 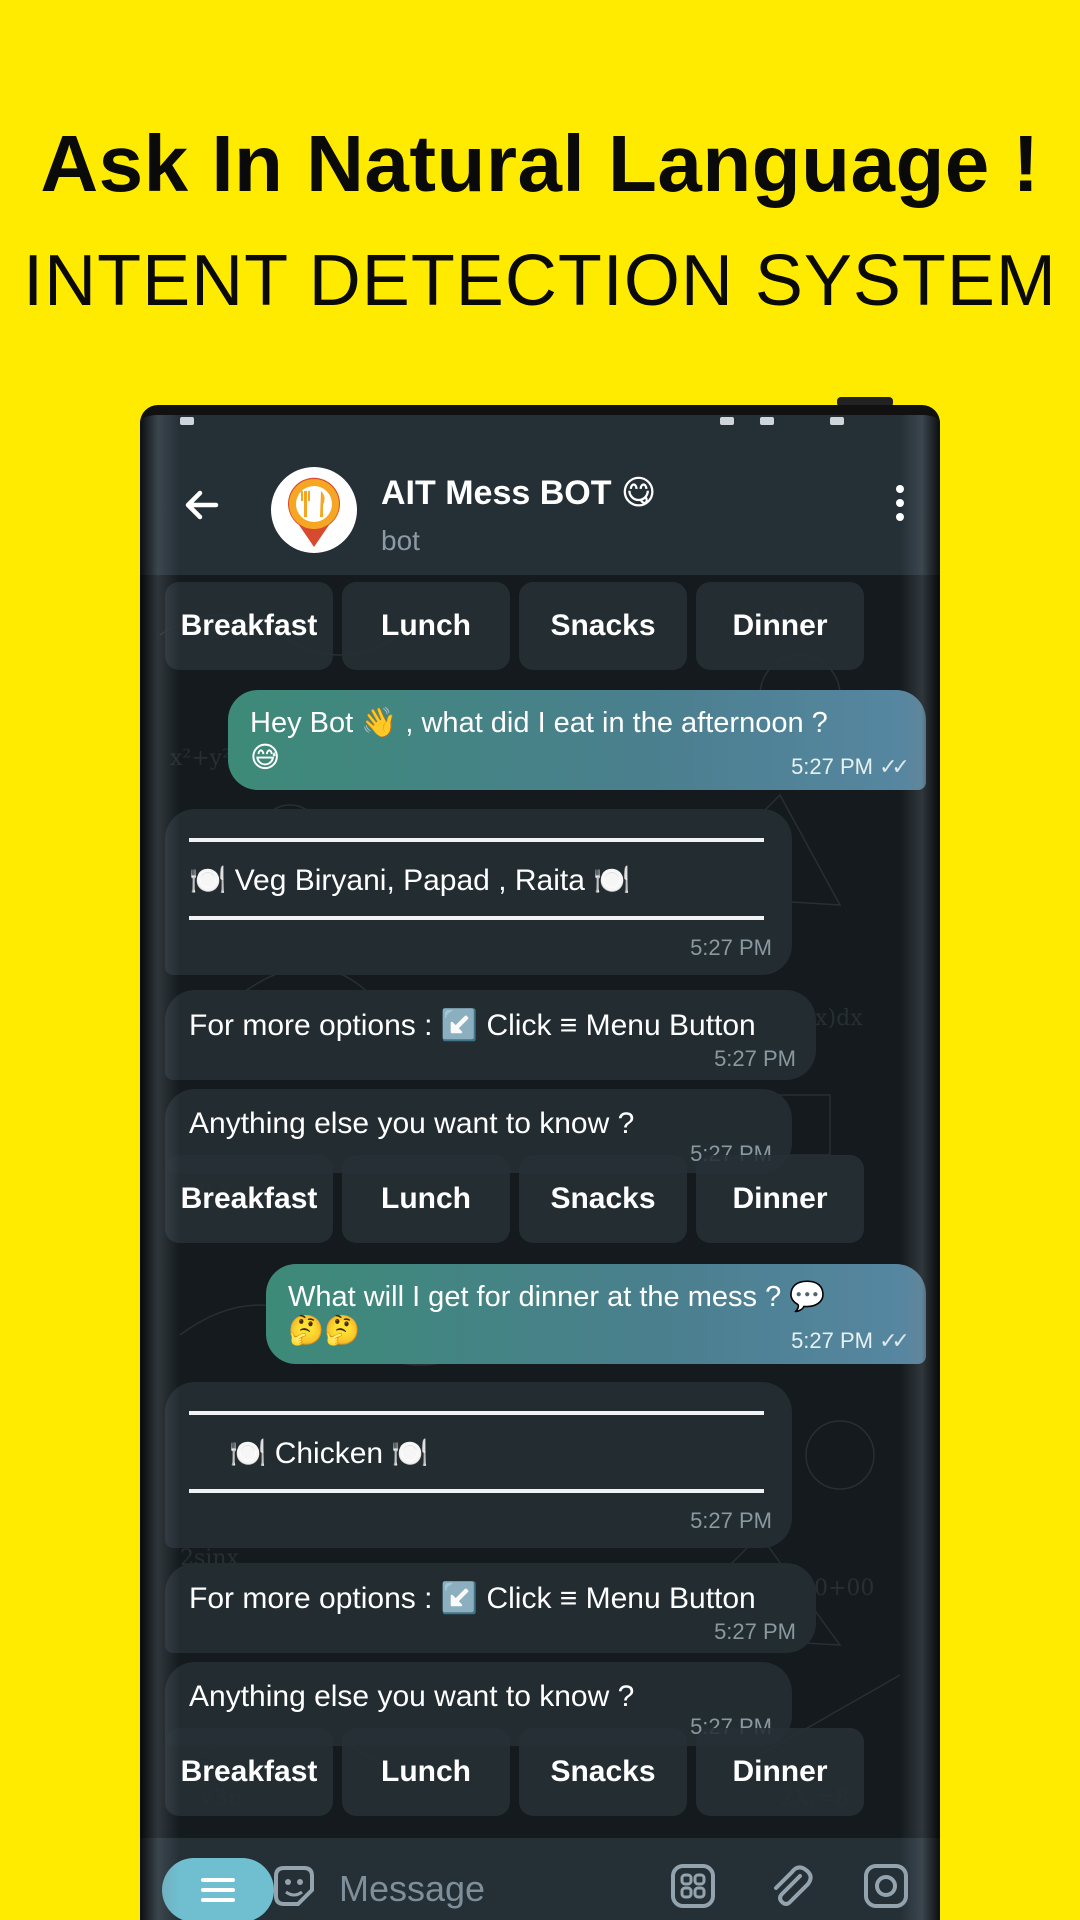 I want to click on camera-icon, so click(x=886, y=1886).